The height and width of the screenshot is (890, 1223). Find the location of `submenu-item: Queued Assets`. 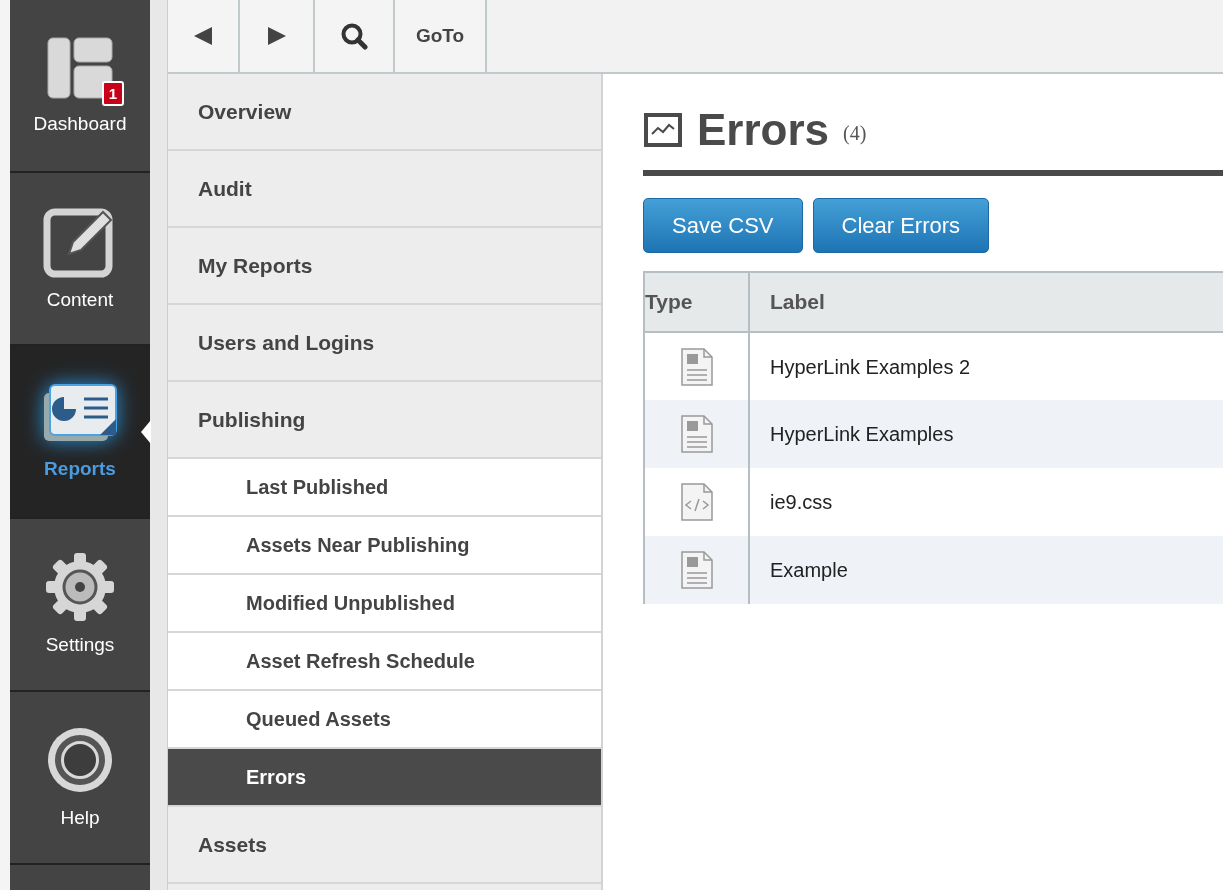

submenu-item: Queued Assets is located at coordinates (384, 720).